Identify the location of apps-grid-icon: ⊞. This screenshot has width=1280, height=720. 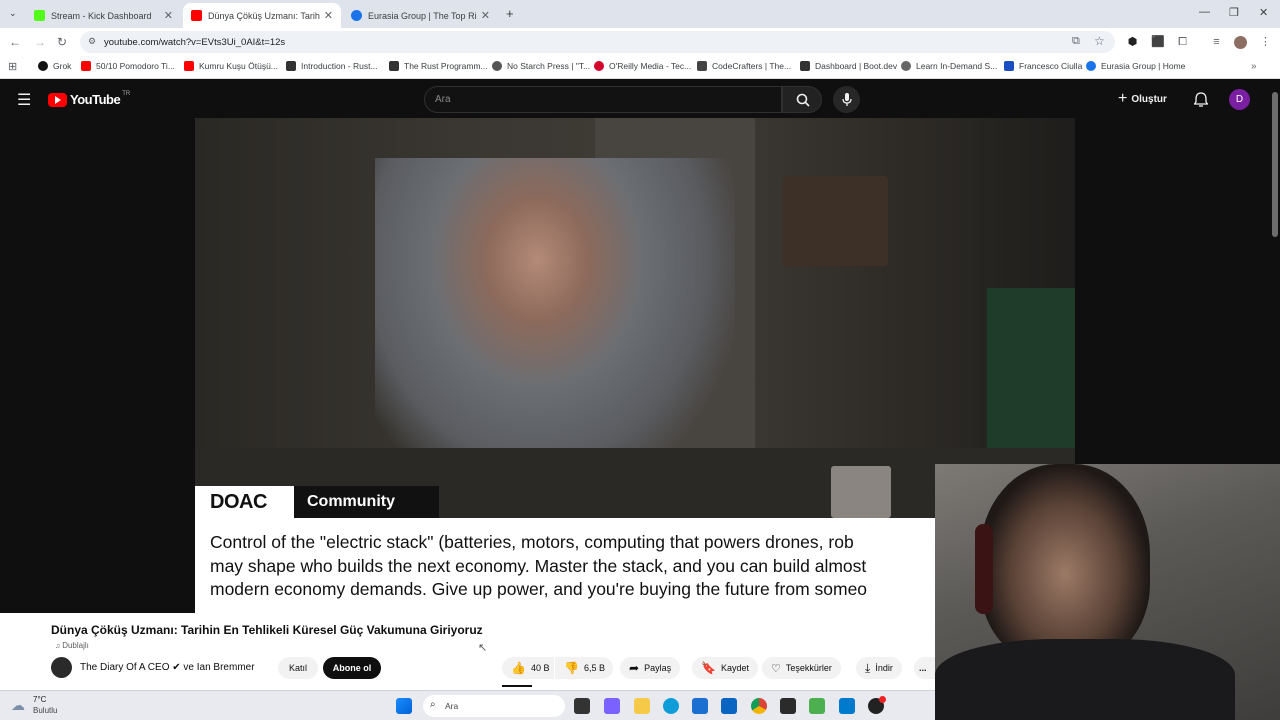
(12, 66).